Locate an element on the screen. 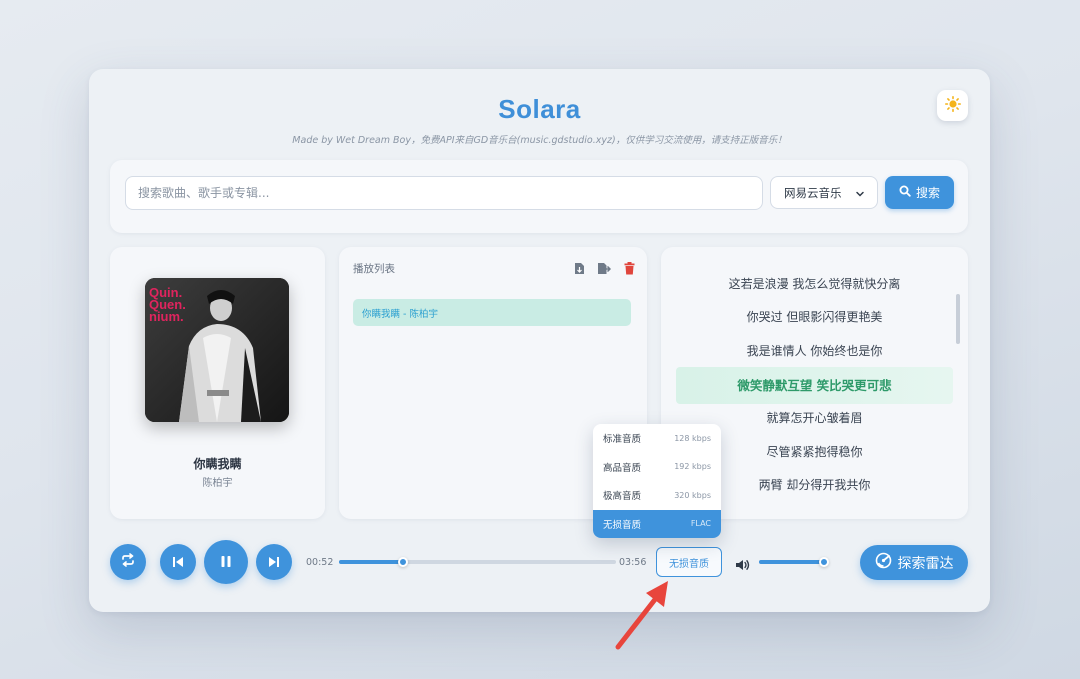  pause-icon is located at coordinates (226, 562).